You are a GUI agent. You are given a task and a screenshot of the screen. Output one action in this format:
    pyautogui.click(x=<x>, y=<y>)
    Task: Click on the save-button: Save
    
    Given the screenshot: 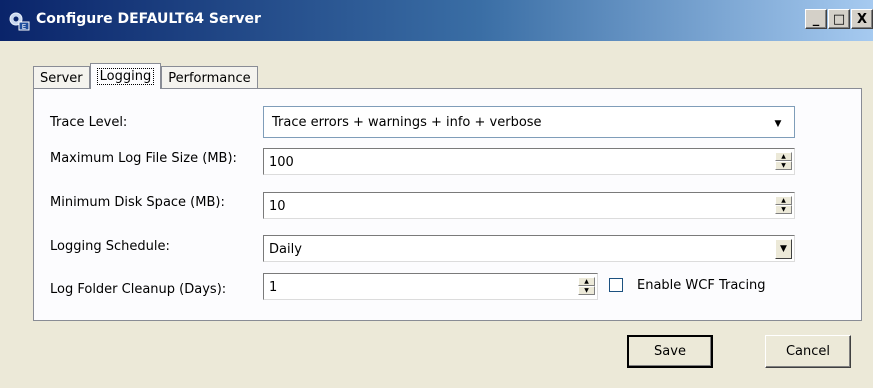 What is the action you would take?
    pyautogui.click(x=670, y=351)
    